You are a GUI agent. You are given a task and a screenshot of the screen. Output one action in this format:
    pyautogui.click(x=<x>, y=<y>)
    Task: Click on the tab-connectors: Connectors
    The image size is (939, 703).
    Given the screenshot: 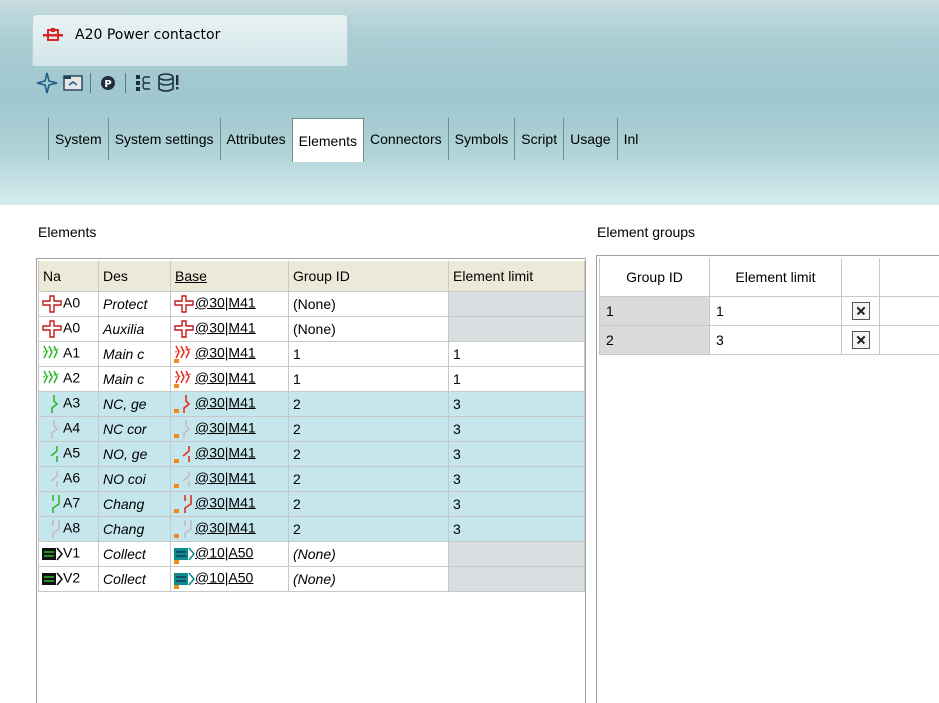 What is the action you would take?
    pyautogui.click(x=406, y=139)
    